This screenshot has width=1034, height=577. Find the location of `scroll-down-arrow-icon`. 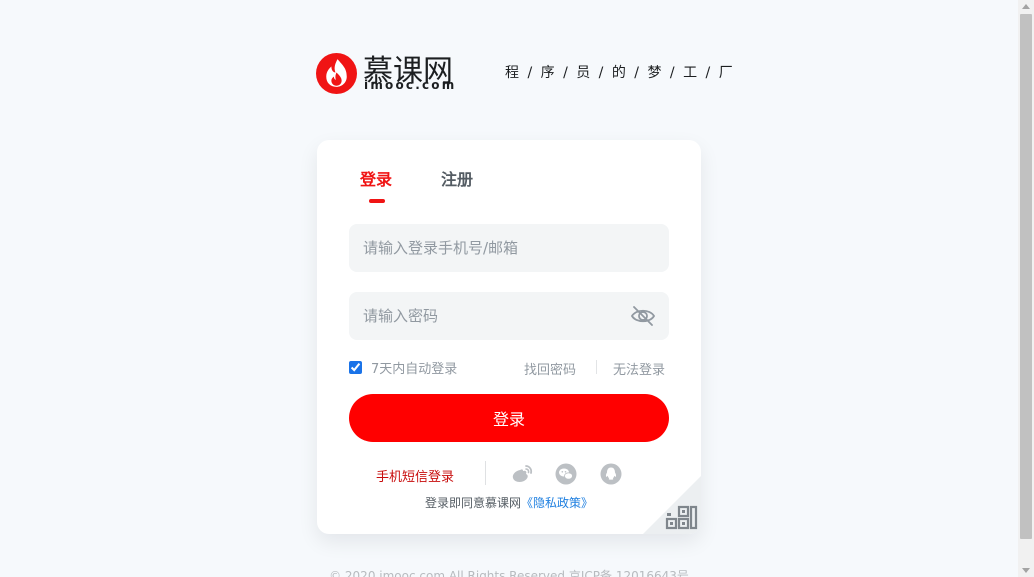

scroll-down-arrow-icon is located at coordinates (1026, 570).